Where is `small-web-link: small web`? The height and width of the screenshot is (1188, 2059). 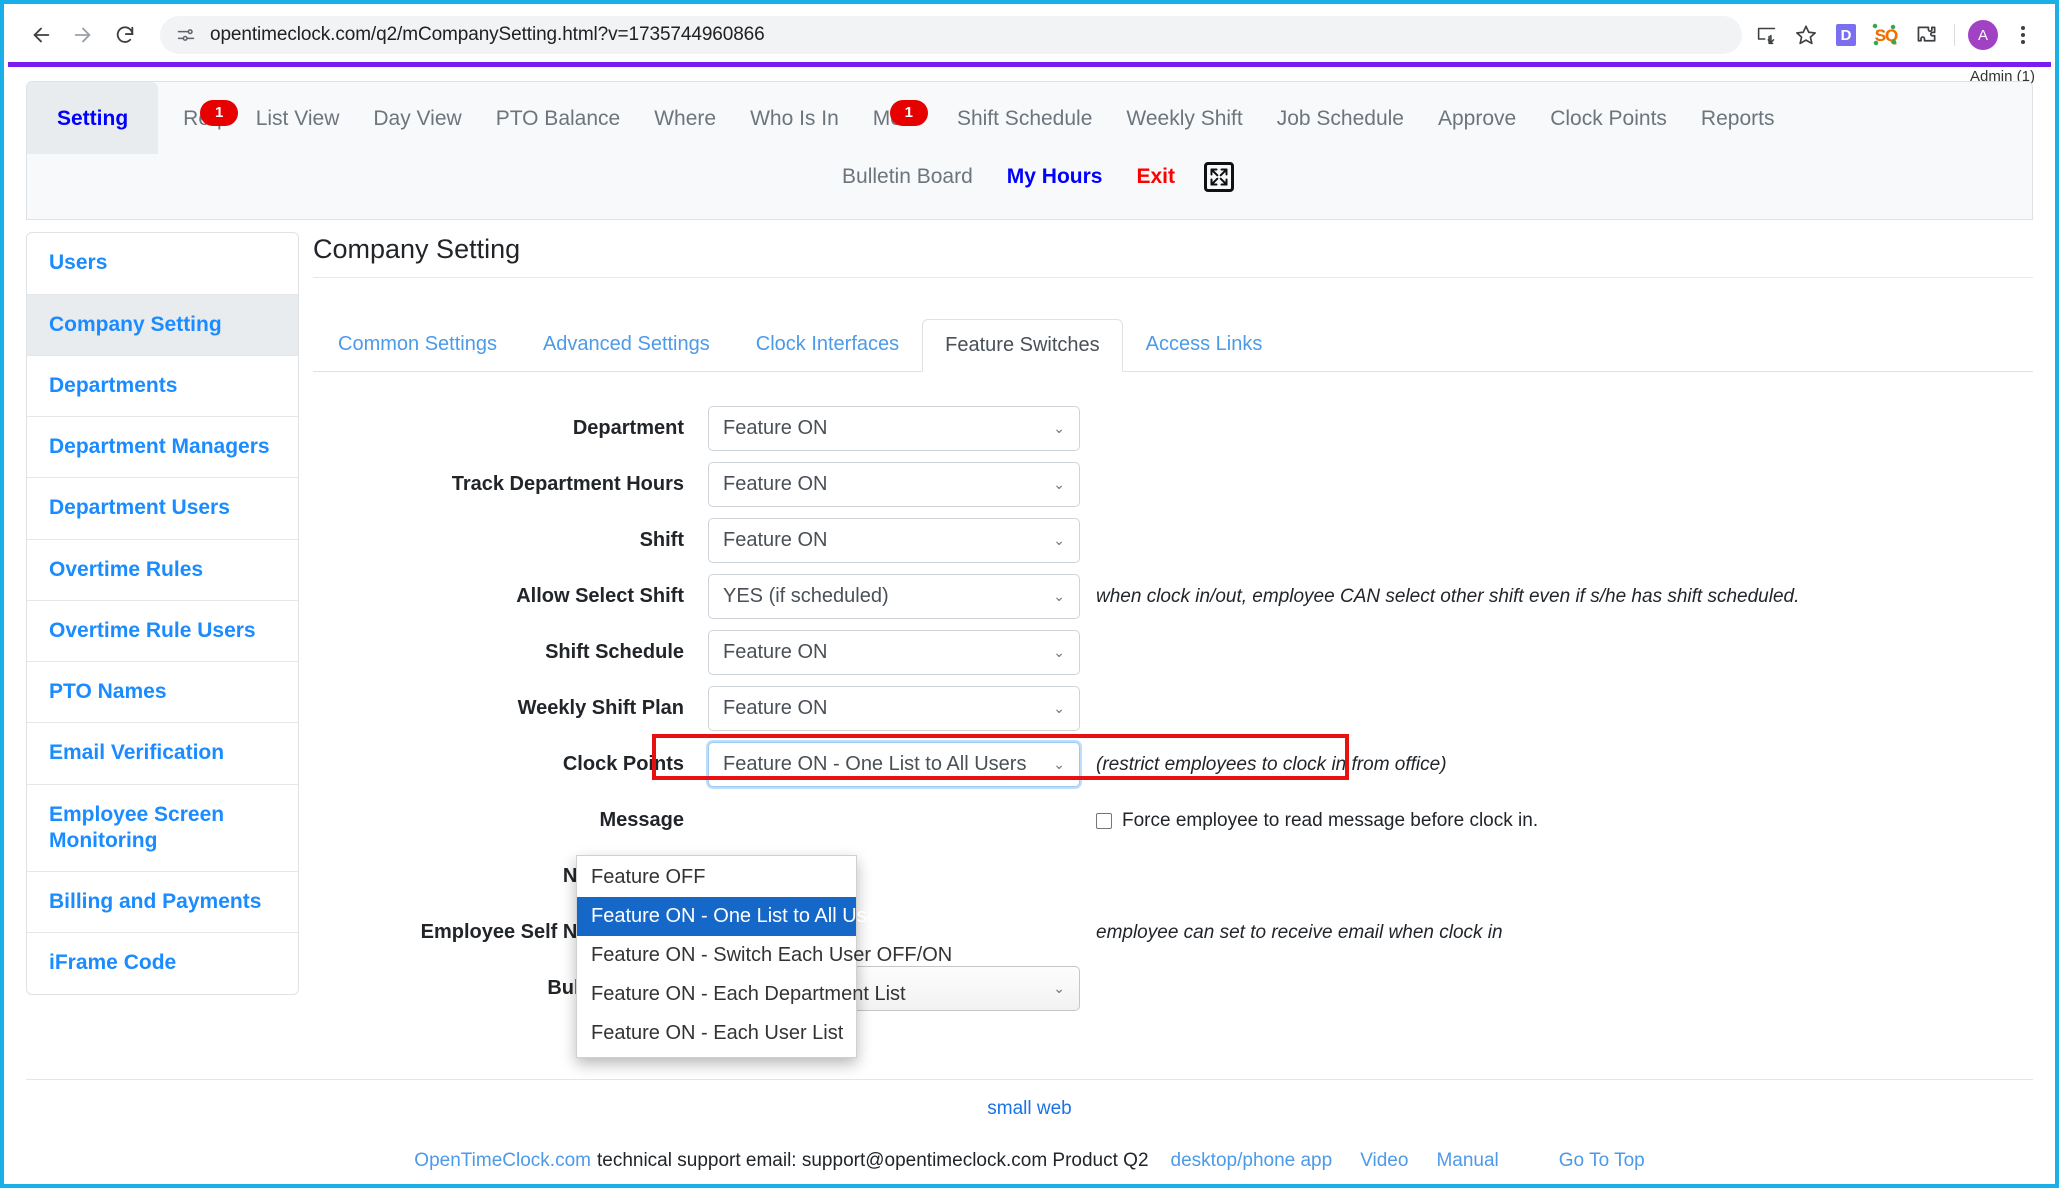
small-web-link: small web is located at coordinates (1029, 1103).